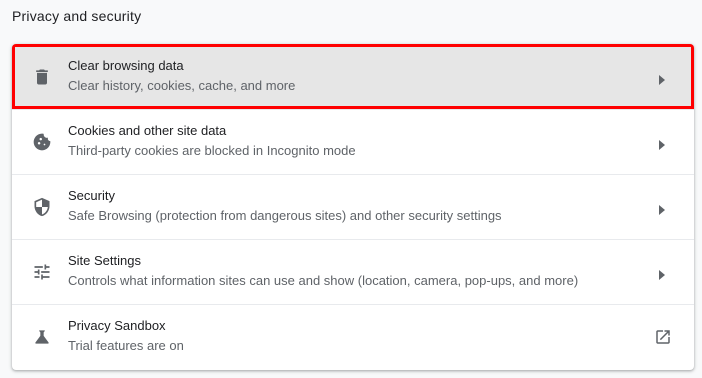 The image size is (702, 378). Describe the element at coordinates (117, 325) in the screenshot. I see `privacy-sandbox-title: Privacy Sandbox` at that location.